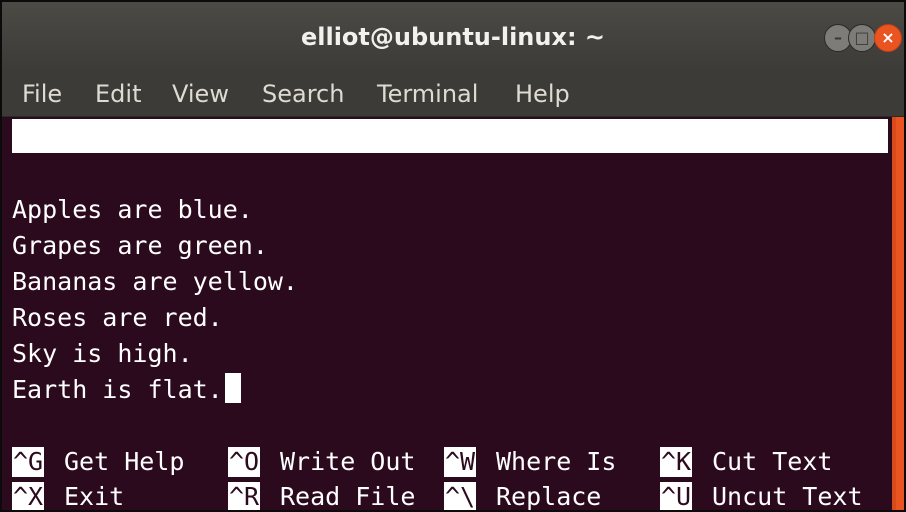  I want to click on shortcut-key-get-help: ^G, so click(28, 462).